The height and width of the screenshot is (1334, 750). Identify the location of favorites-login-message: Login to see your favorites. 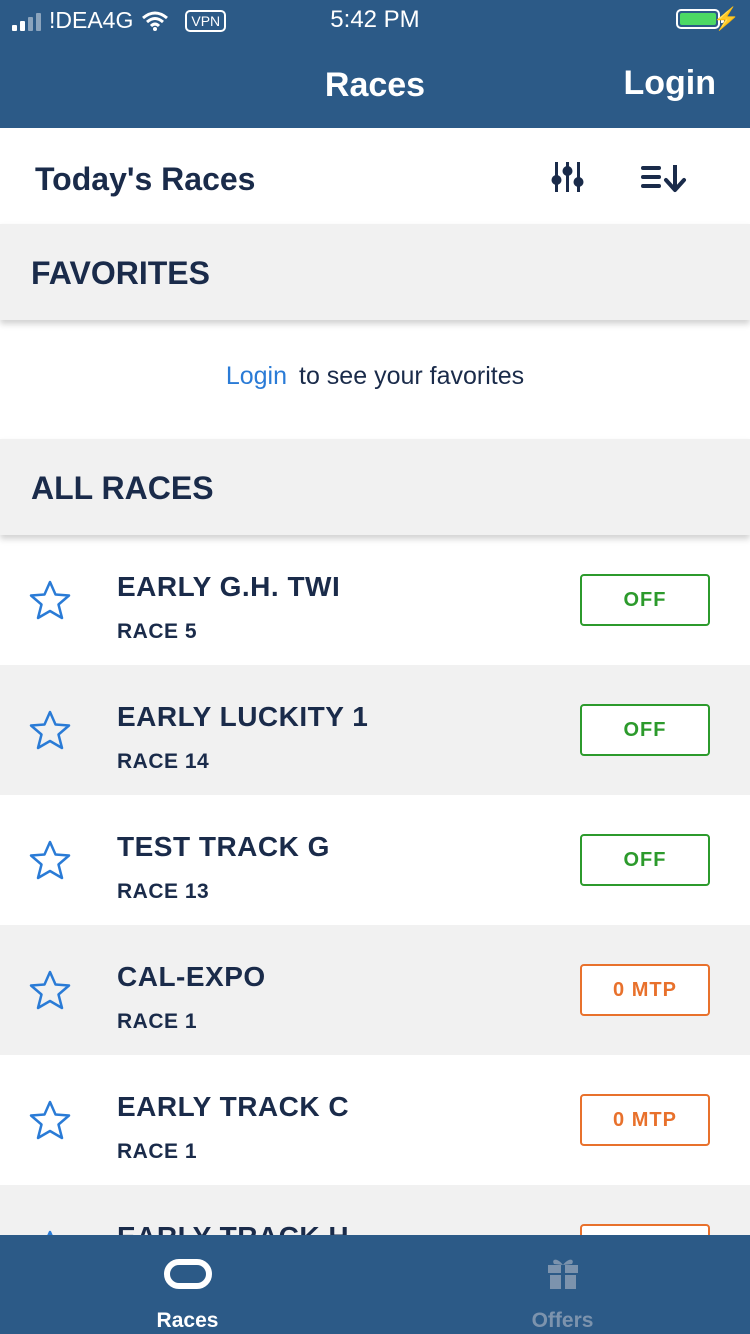
(375, 376).